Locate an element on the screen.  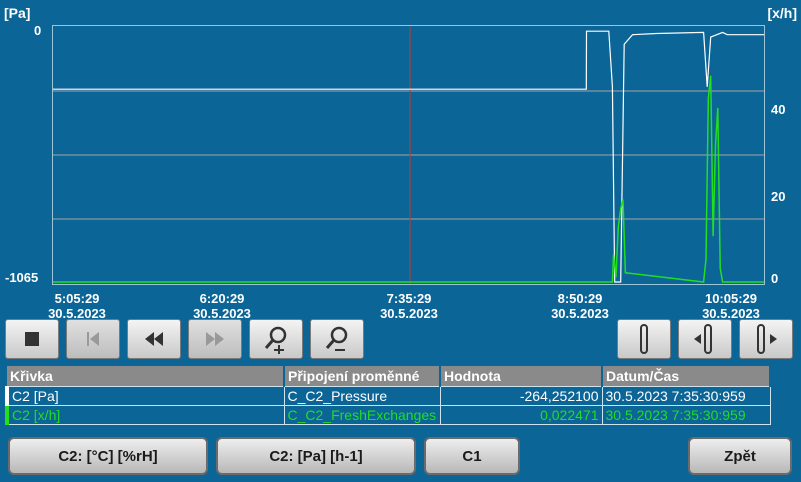
y-right-tick: 40 is located at coordinates (778, 109).